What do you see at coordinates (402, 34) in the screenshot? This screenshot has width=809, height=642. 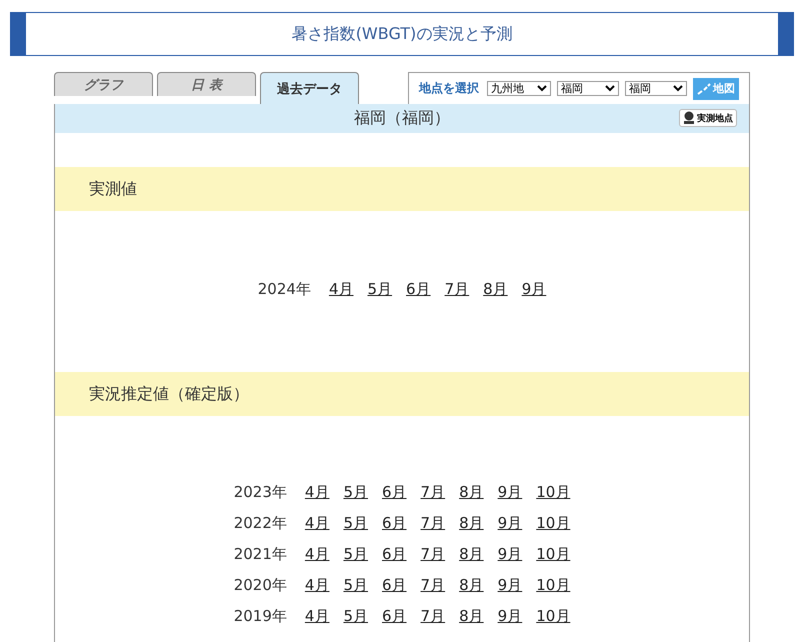 I see `page-title: 暑さ指数(WBGT)の実況と予測` at bounding box center [402, 34].